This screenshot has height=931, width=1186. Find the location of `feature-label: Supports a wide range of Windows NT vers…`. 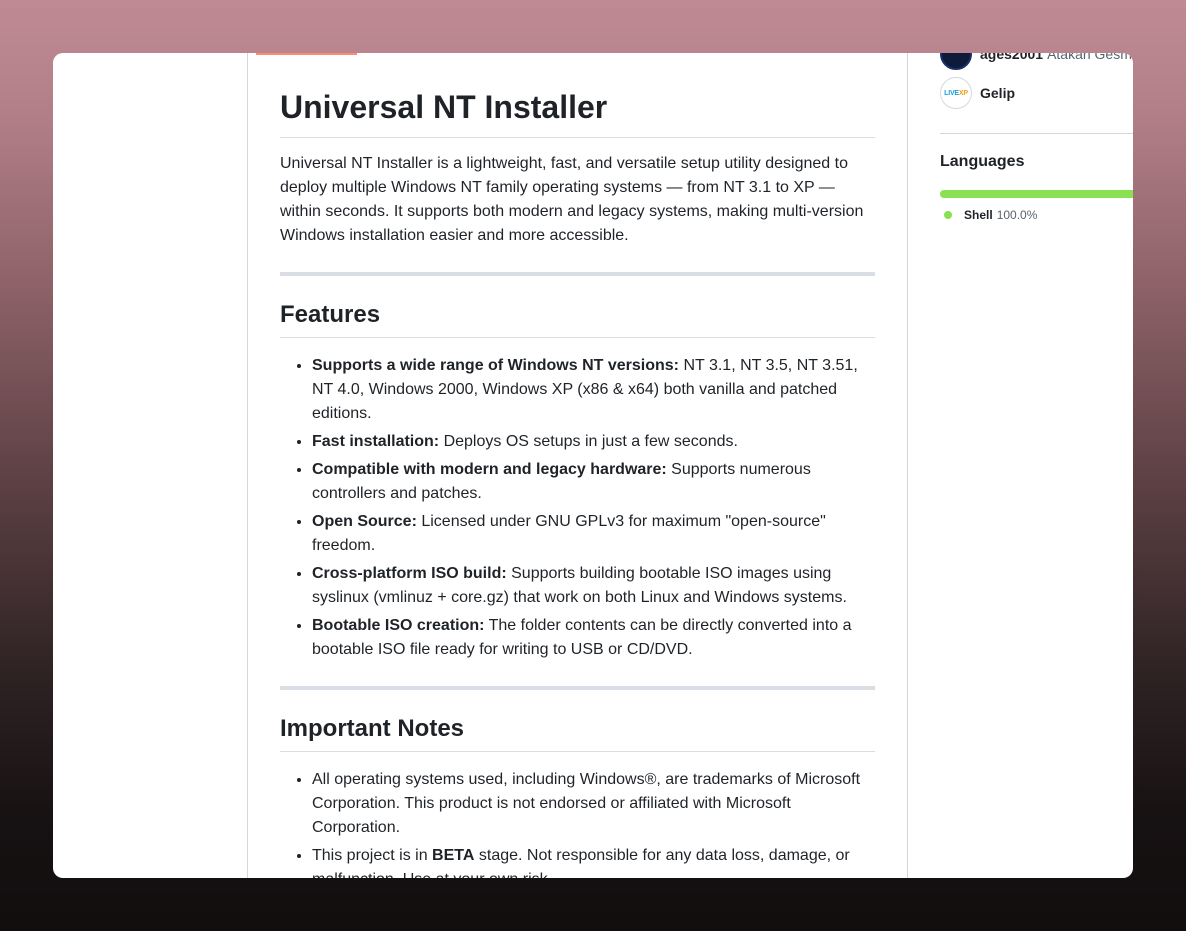

feature-label: Supports a wide range of Windows NT vers… is located at coordinates (496, 365).